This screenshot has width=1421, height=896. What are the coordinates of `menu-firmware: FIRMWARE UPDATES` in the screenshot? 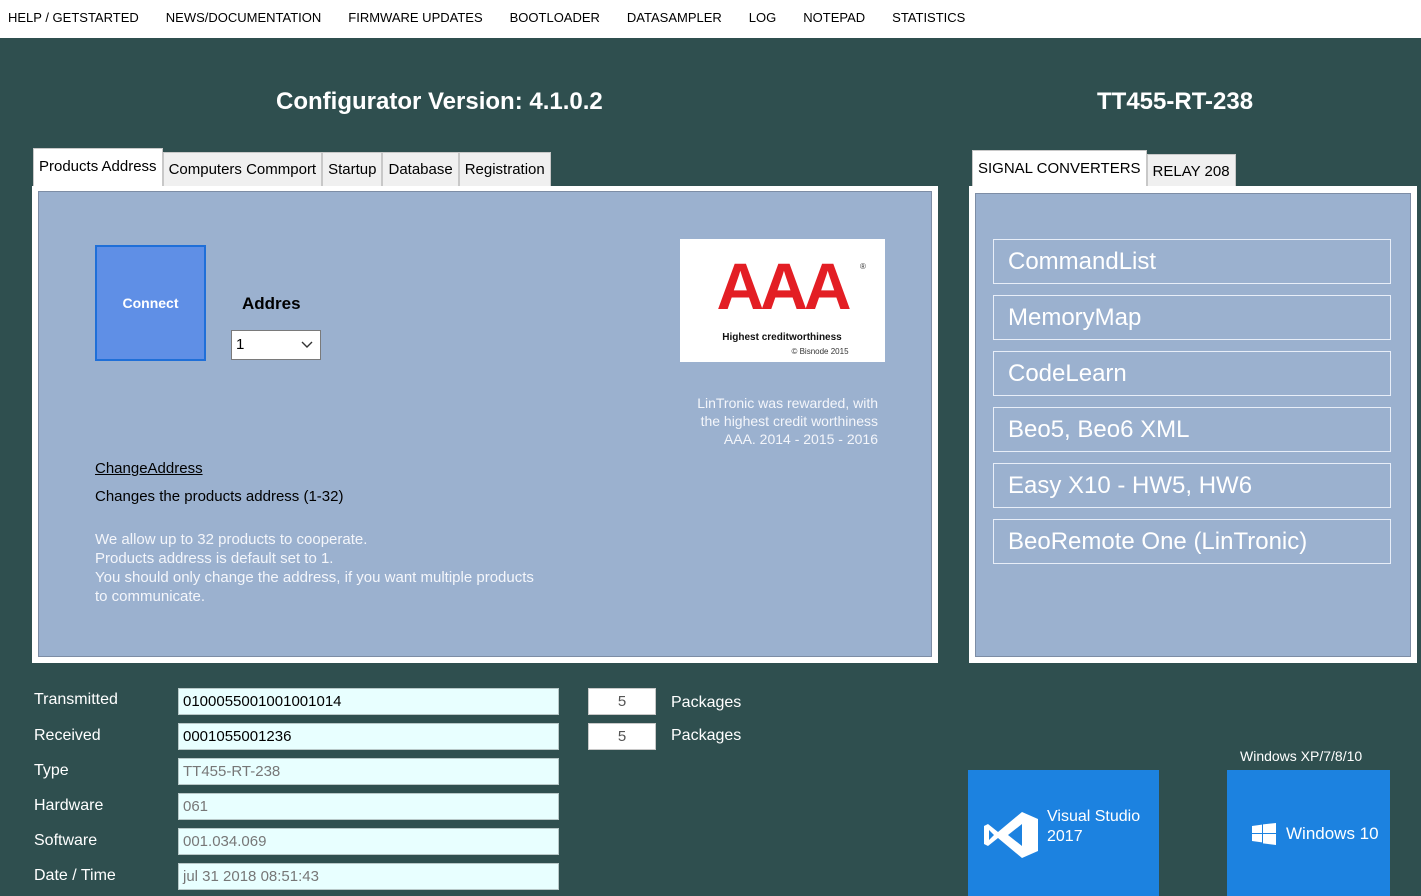 It's located at (415, 12).